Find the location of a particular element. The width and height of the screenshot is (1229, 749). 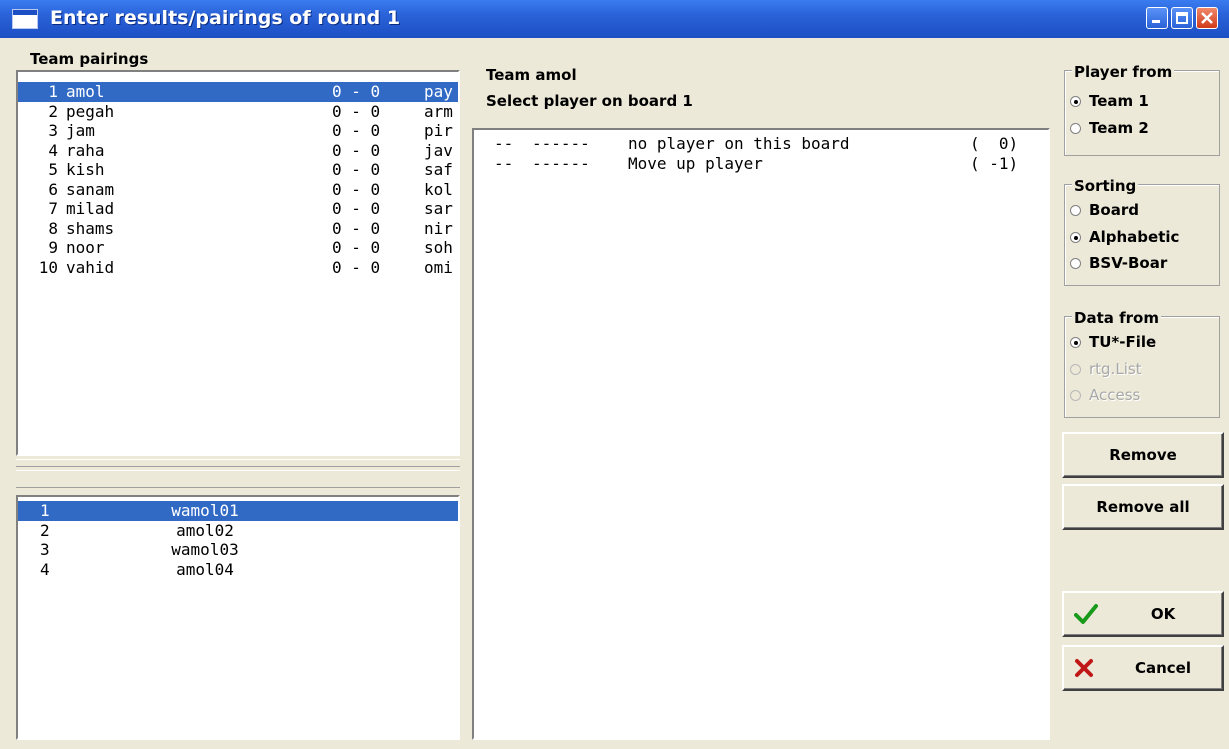

board-number: 1 is located at coordinates (45, 510).